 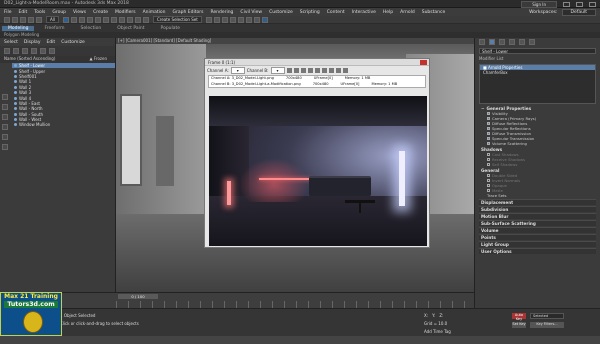 I want to click on filter-lights-icon, so click(x=25, y=51).